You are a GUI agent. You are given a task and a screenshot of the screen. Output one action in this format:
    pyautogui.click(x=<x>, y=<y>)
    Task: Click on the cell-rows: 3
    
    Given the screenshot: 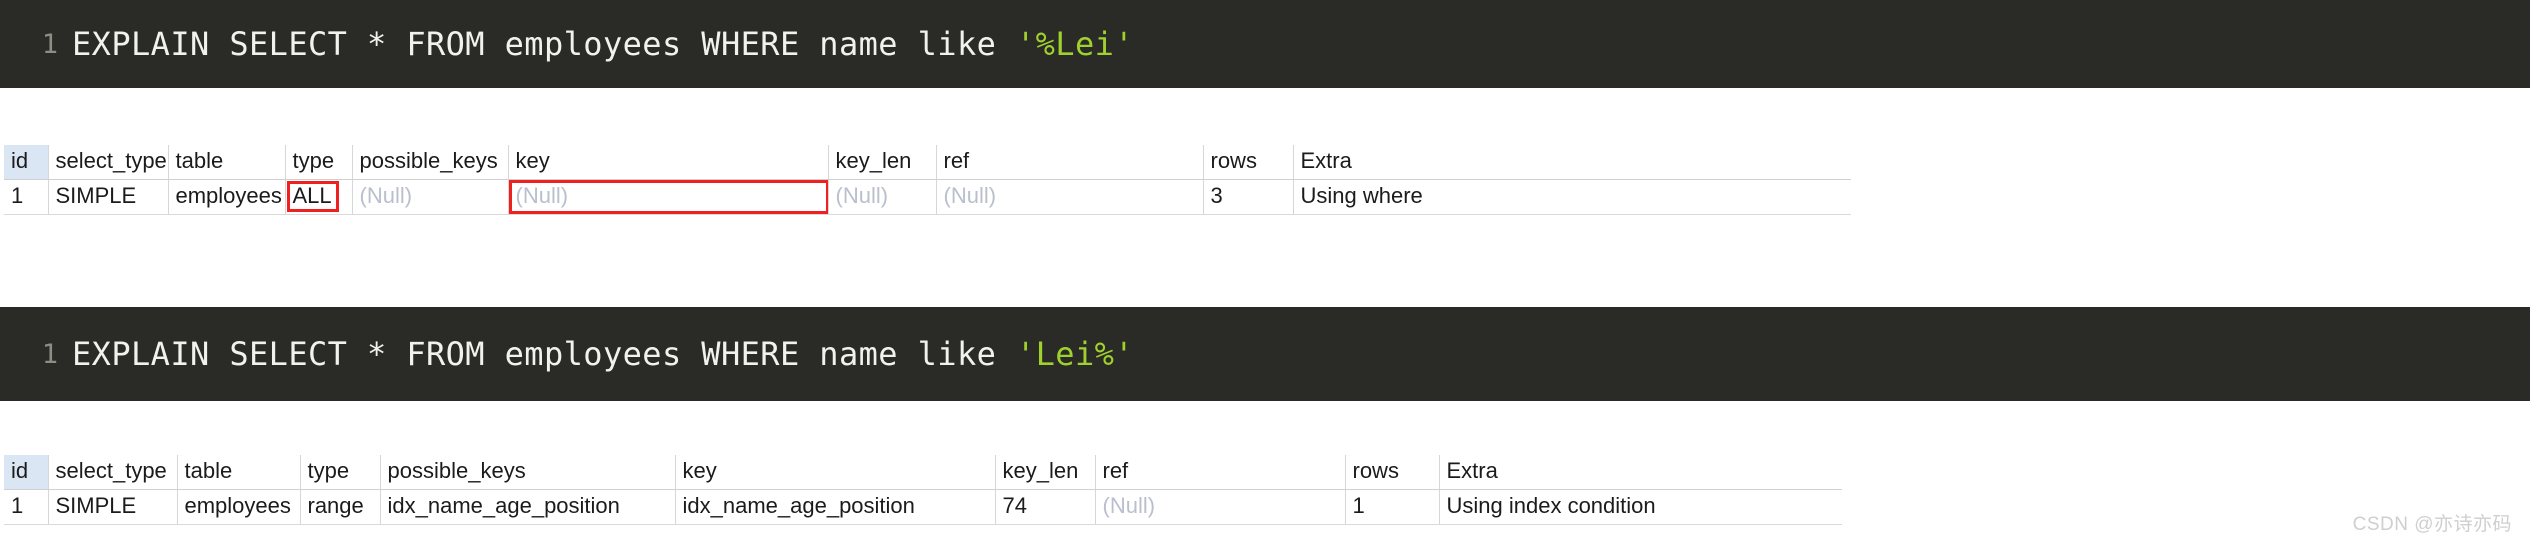 What is the action you would take?
    pyautogui.click(x=1248, y=197)
    